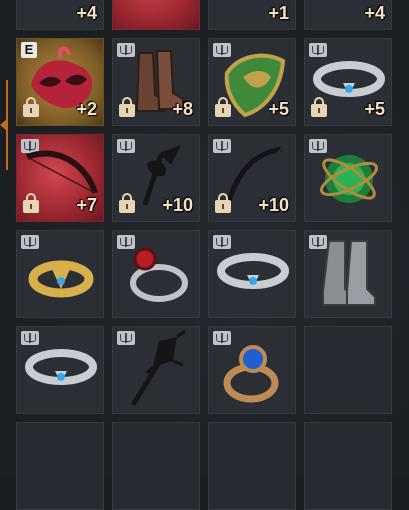 The image size is (409, 510). Describe the element at coordinates (29, 50) in the screenshot. I see `rank-badge: E` at that location.